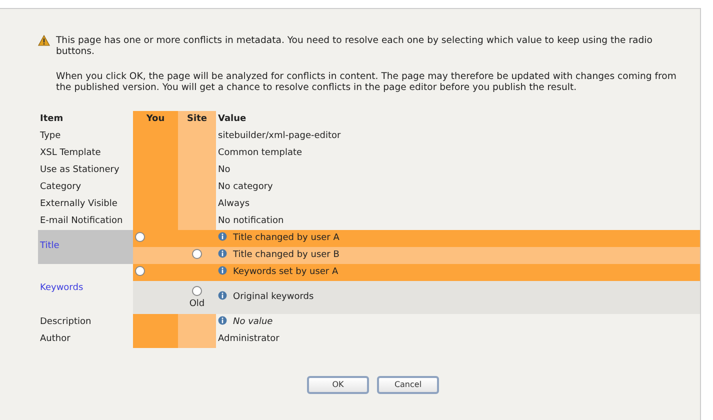 The height and width of the screenshot is (420, 713). Describe the element at coordinates (273, 297) in the screenshot. I see `option-text: Original keywords` at that location.